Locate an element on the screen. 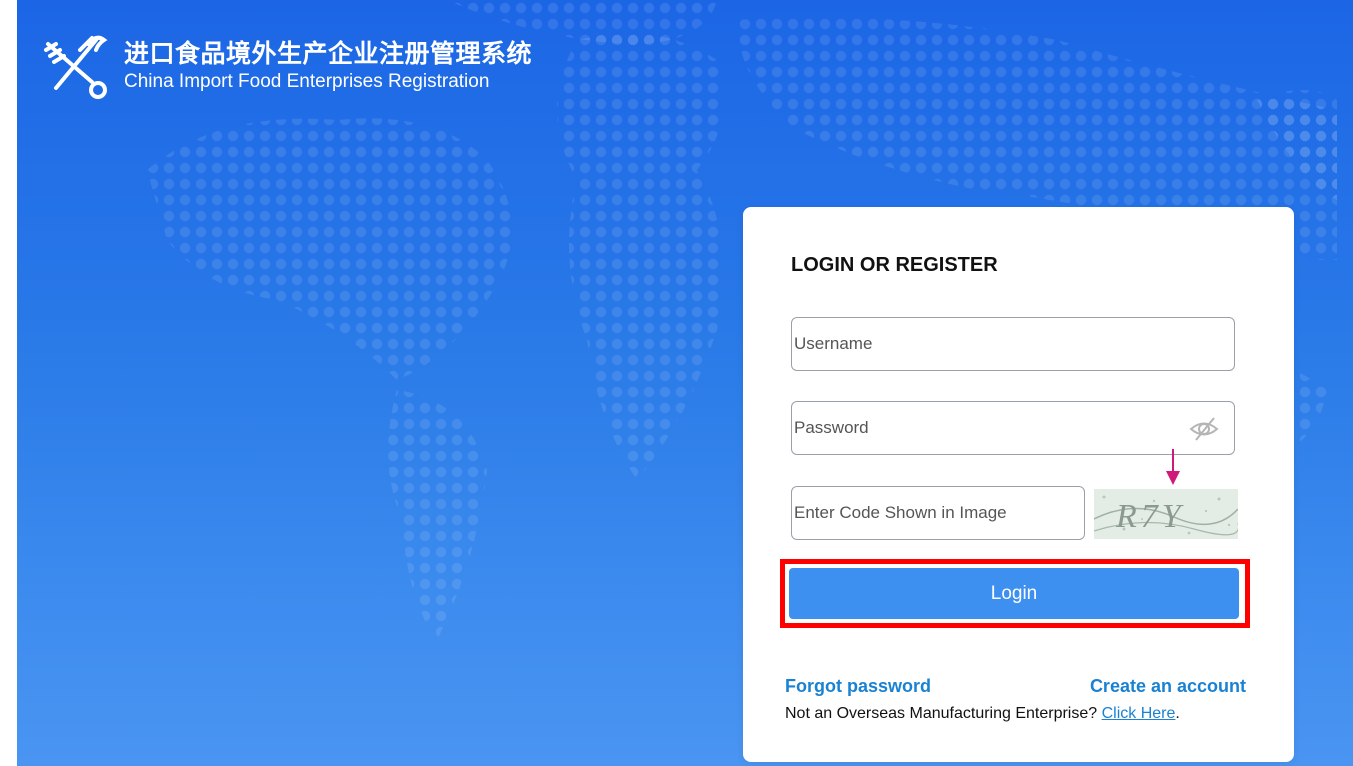 The image size is (1353, 766). create-account-link: Create an account is located at coordinates (1168, 686).